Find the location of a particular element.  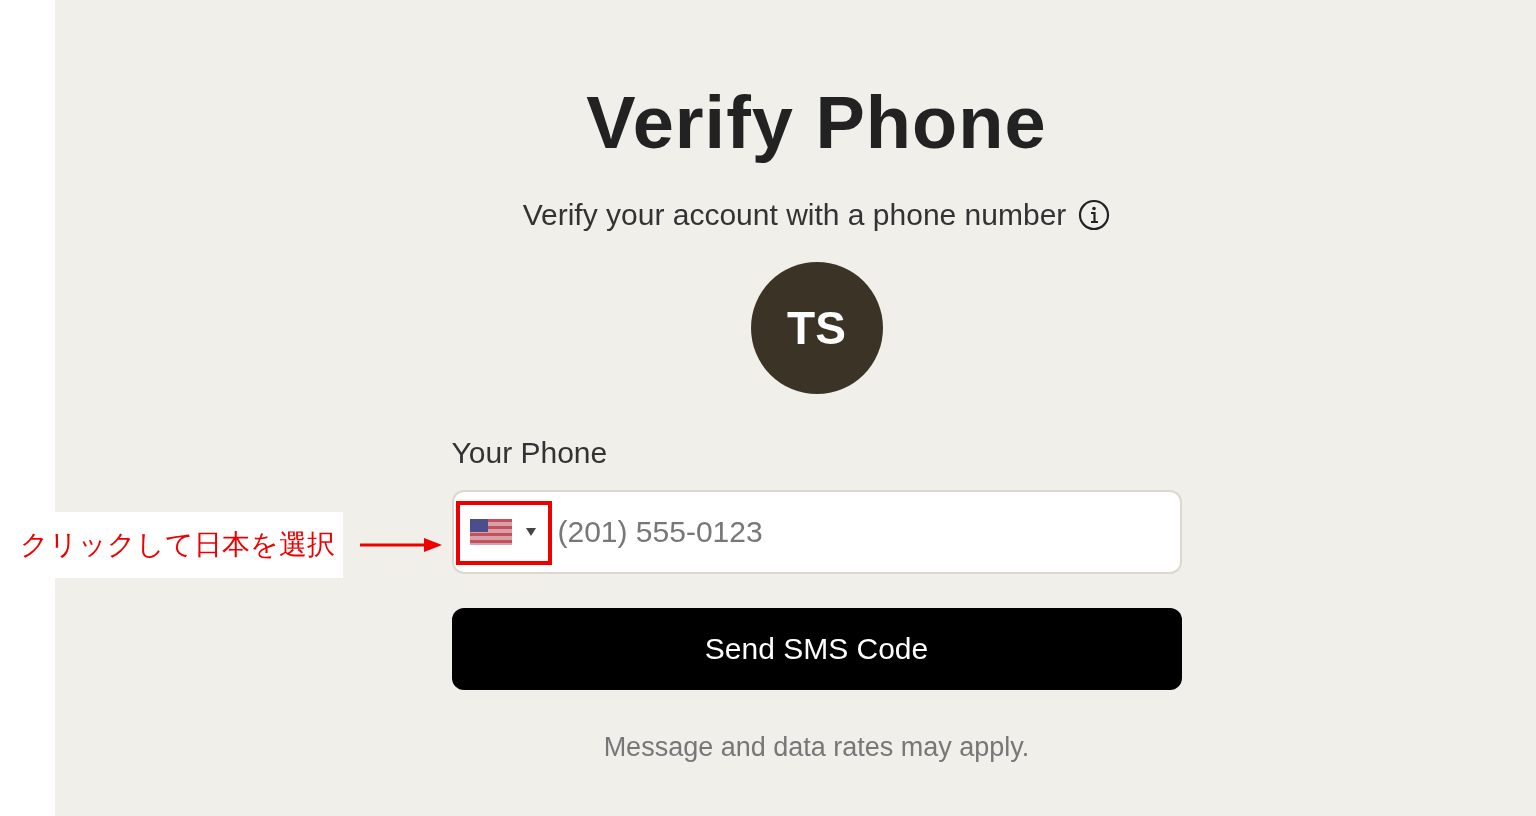

subtitle: Verify your account with a phone number is located at coordinates (794, 215).